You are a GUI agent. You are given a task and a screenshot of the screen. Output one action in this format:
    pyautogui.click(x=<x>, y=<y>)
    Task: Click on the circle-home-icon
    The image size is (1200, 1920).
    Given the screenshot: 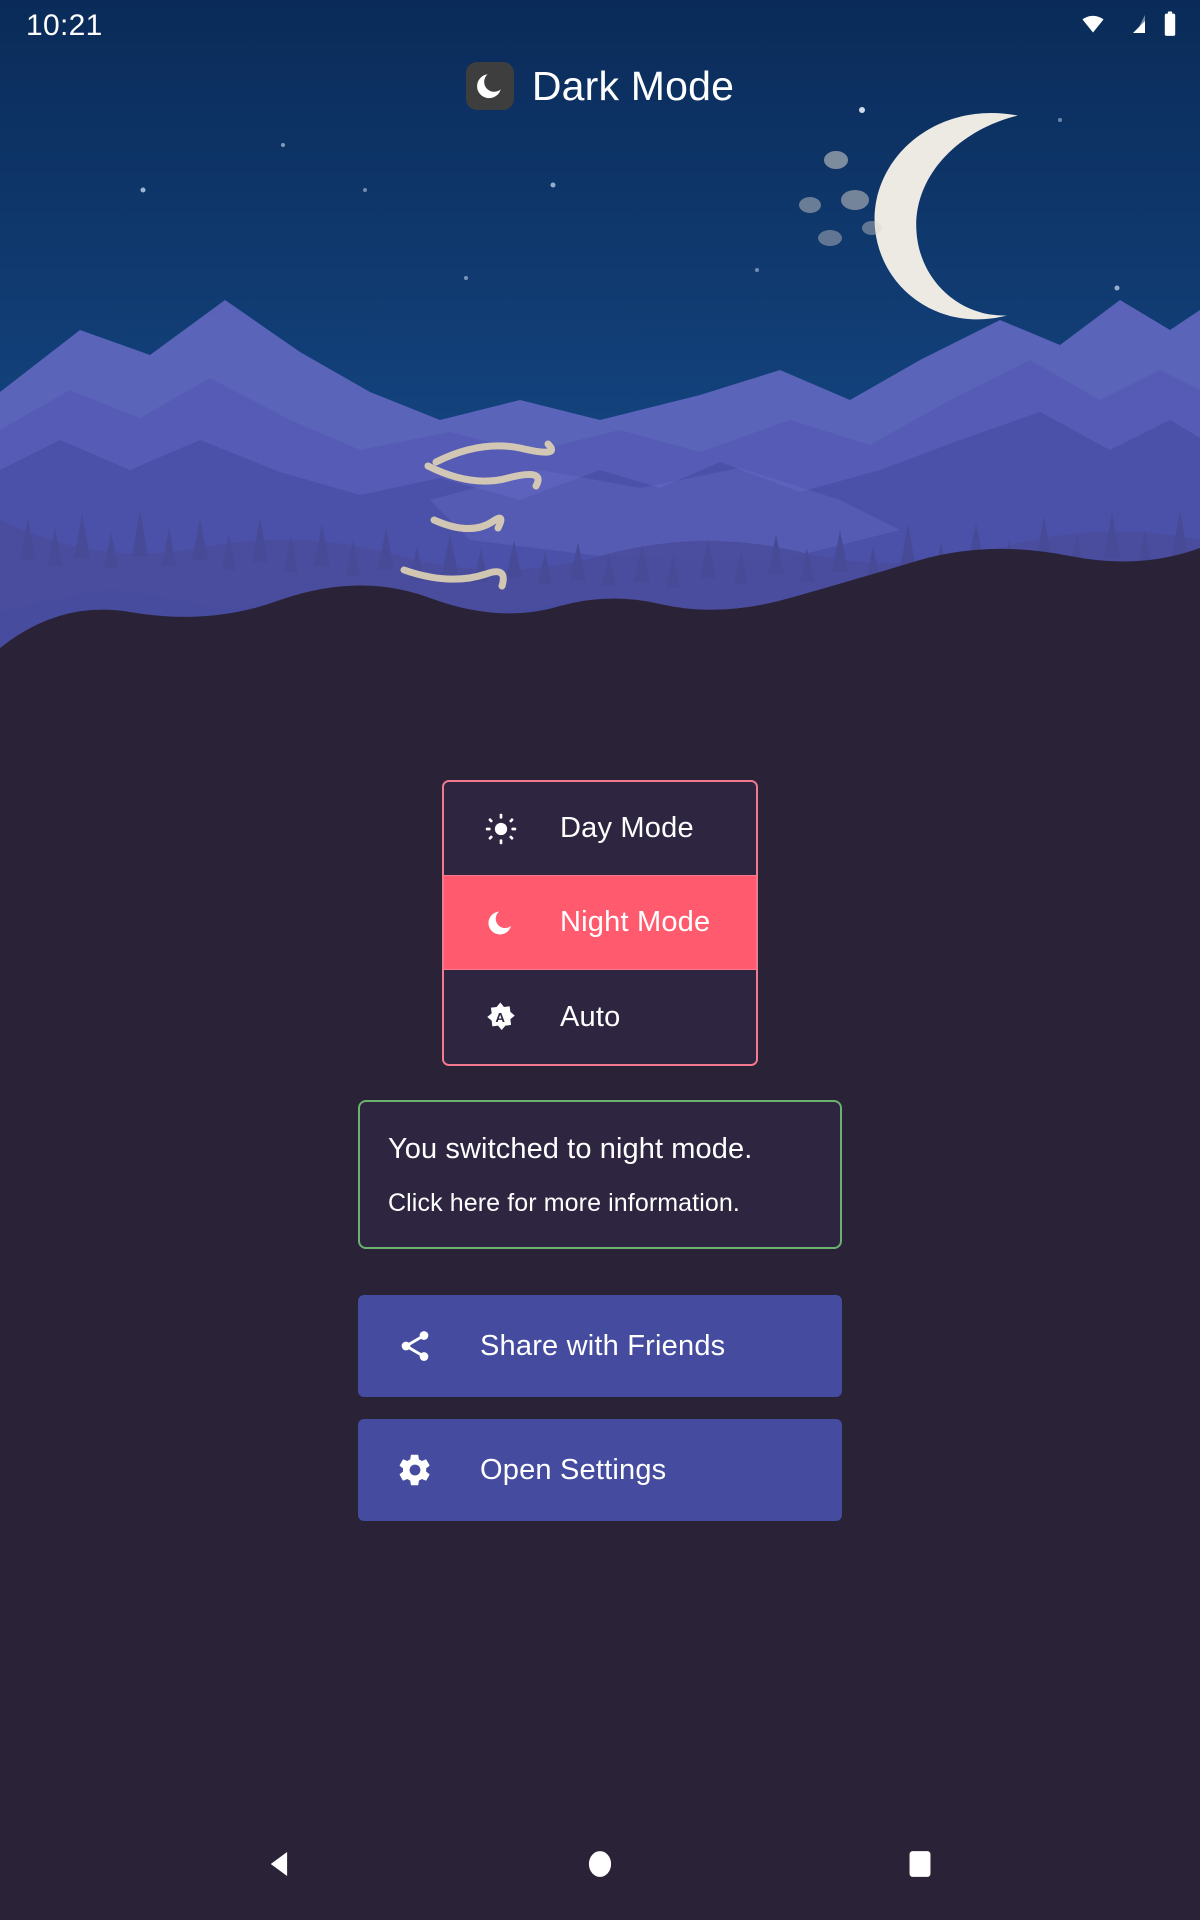 What is the action you would take?
    pyautogui.click(x=600, y=1865)
    